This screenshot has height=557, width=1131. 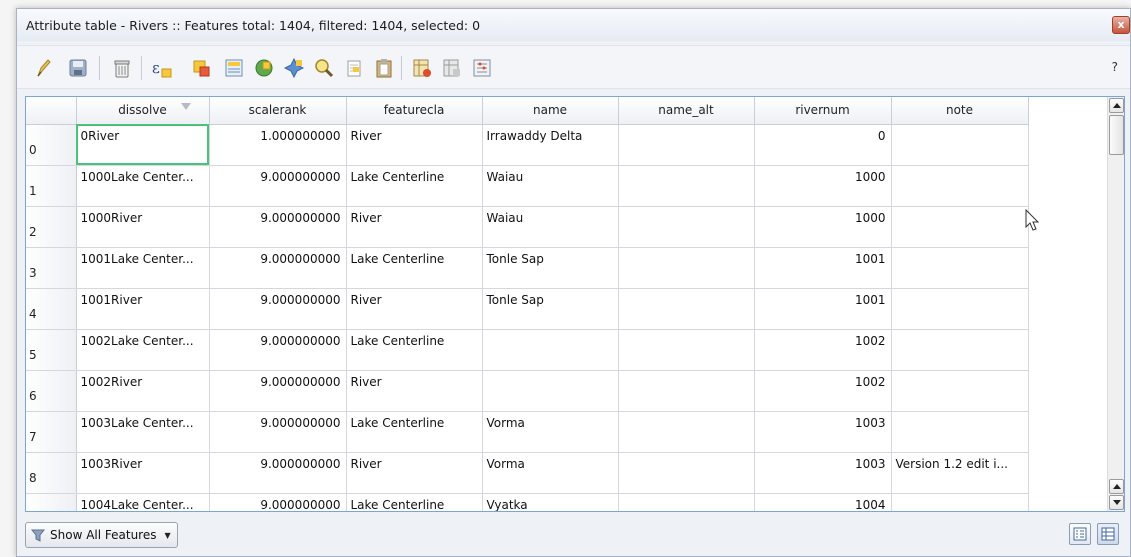 What do you see at coordinates (122, 68) in the screenshot?
I see `delete-icon` at bounding box center [122, 68].